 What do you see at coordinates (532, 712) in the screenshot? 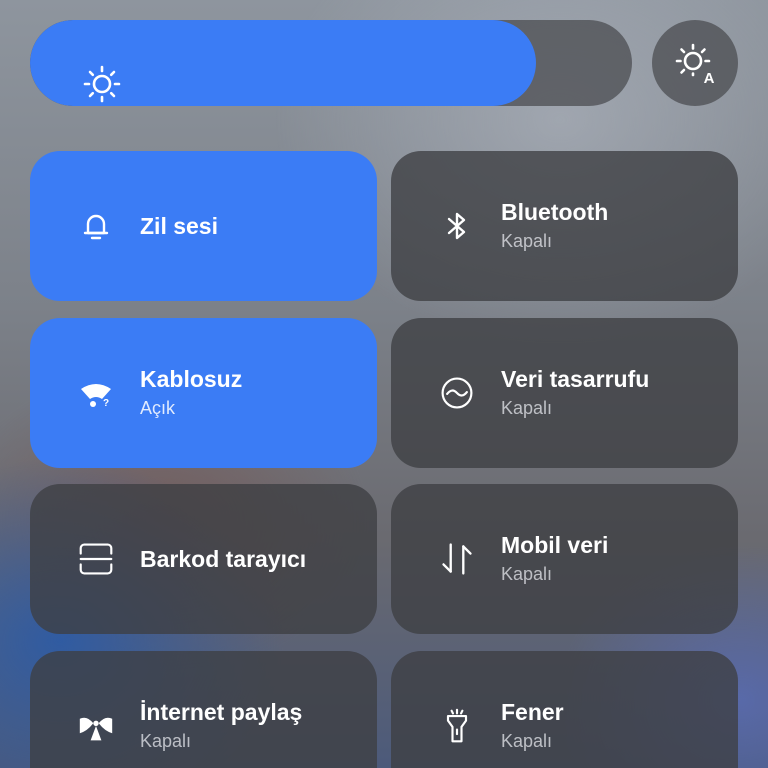
I see `tile-label: Fener` at bounding box center [532, 712].